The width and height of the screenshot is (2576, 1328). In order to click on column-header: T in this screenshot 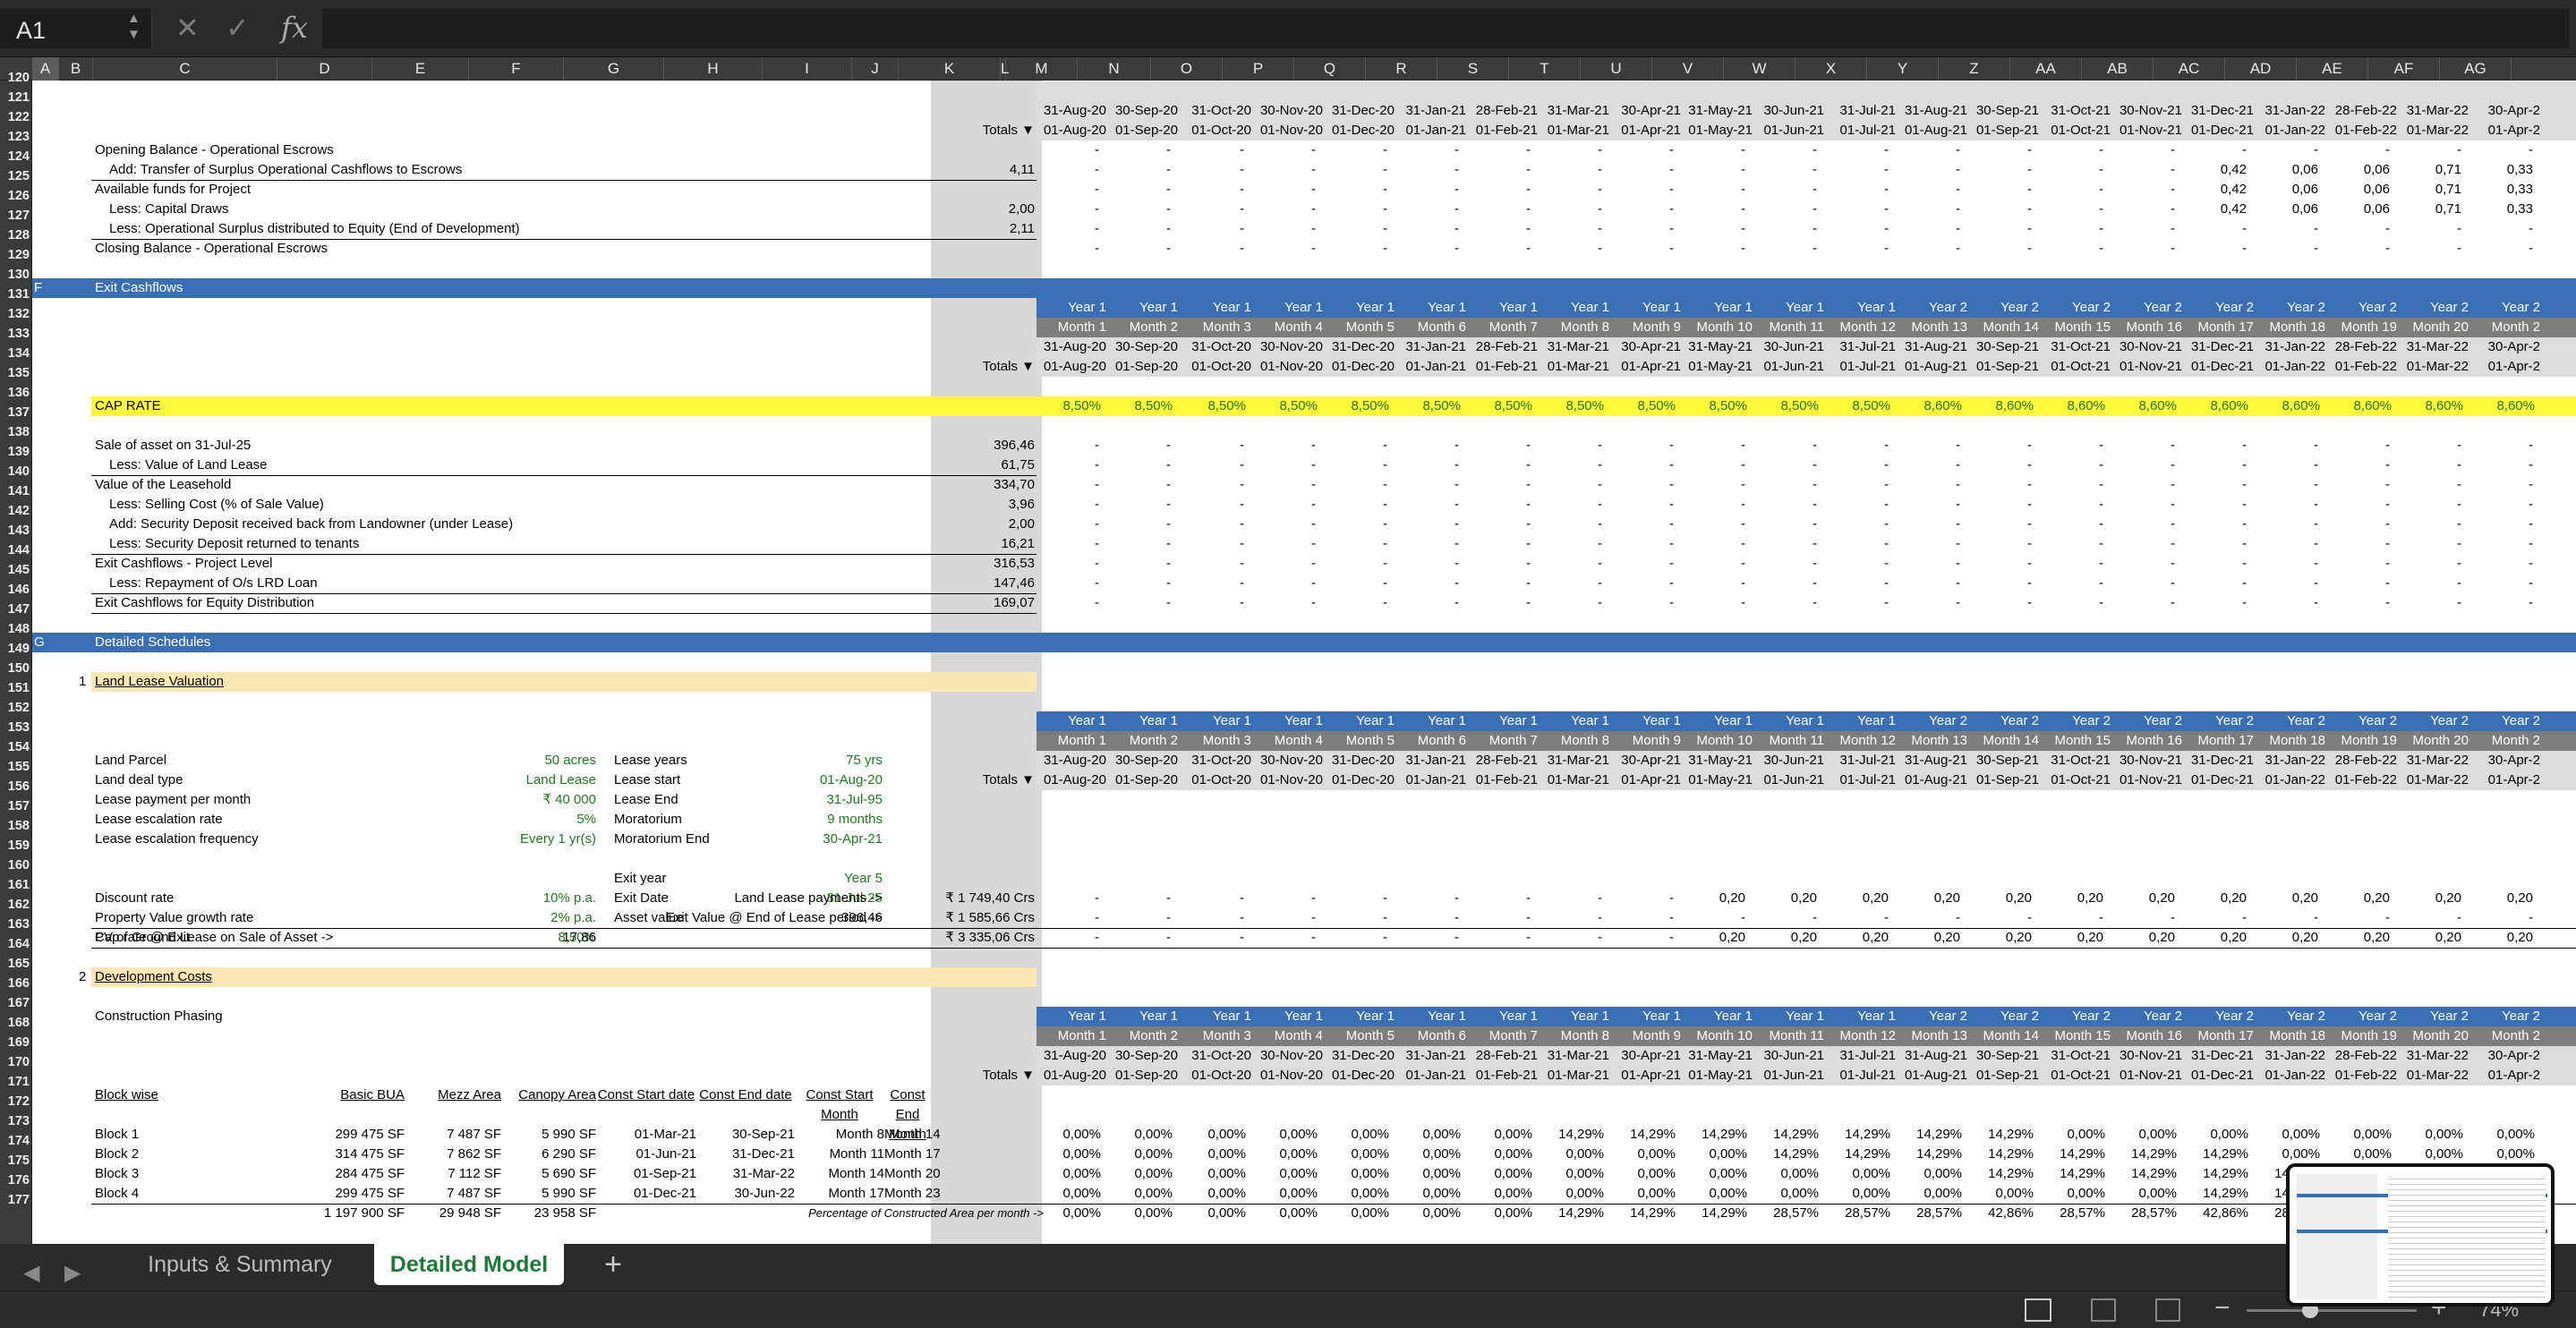, I will do `click(1545, 69)`.